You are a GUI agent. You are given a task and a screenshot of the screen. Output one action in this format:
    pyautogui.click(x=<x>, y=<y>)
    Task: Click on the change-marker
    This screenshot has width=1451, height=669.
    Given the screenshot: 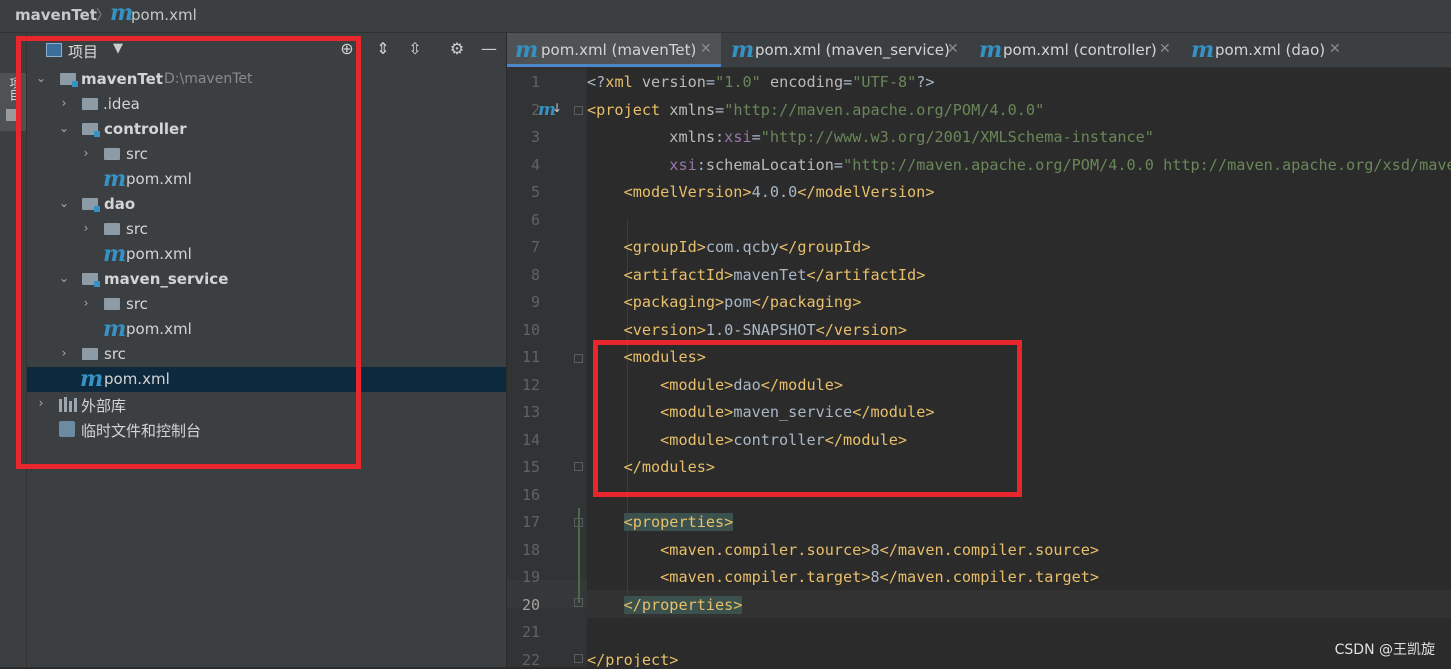 What is the action you would take?
    pyautogui.click(x=579, y=555)
    